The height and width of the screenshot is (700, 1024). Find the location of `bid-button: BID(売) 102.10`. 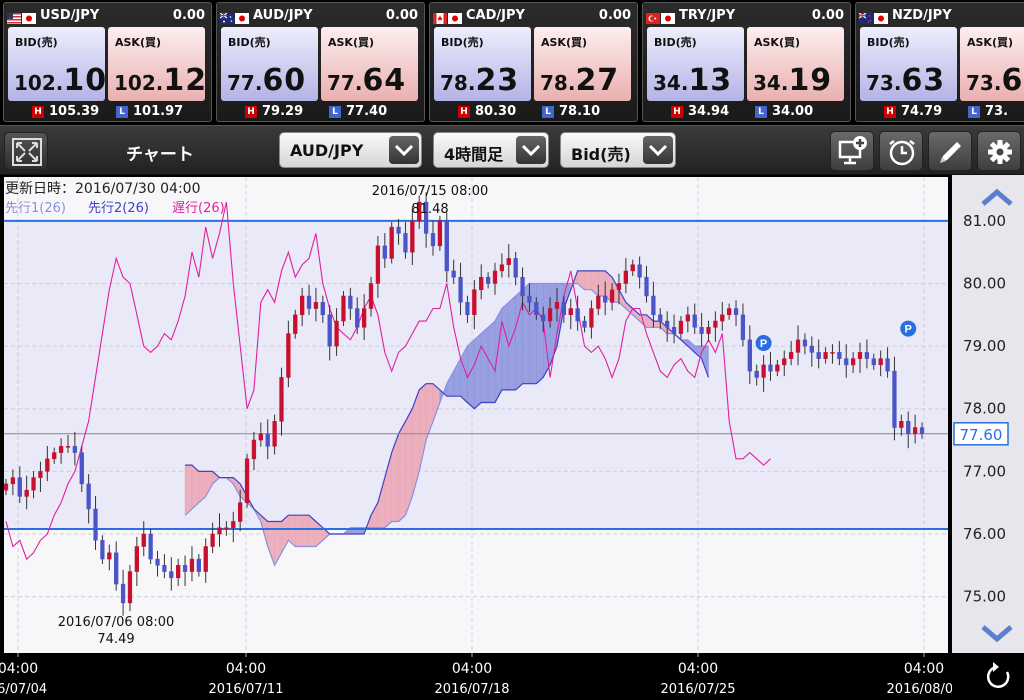

bid-button: BID(売) 102.10 is located at coordinates (57, 64).